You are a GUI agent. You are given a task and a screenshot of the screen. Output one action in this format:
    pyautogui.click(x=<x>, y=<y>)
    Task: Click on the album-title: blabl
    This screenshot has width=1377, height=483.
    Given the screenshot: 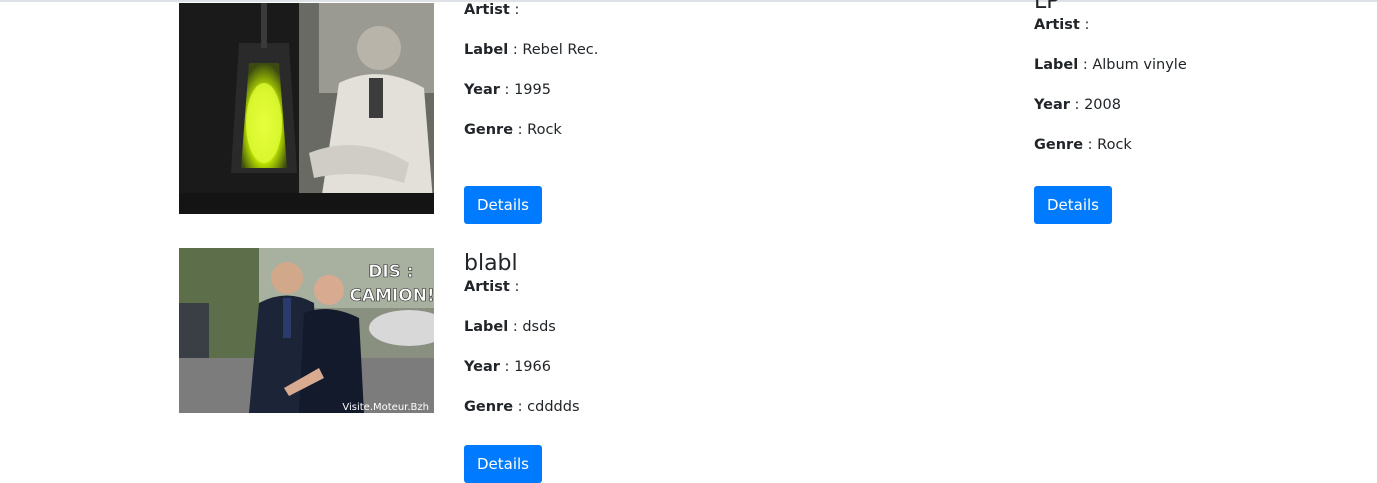 What is the action you would take?
    pyautogui.click(x=491, y=263)
    